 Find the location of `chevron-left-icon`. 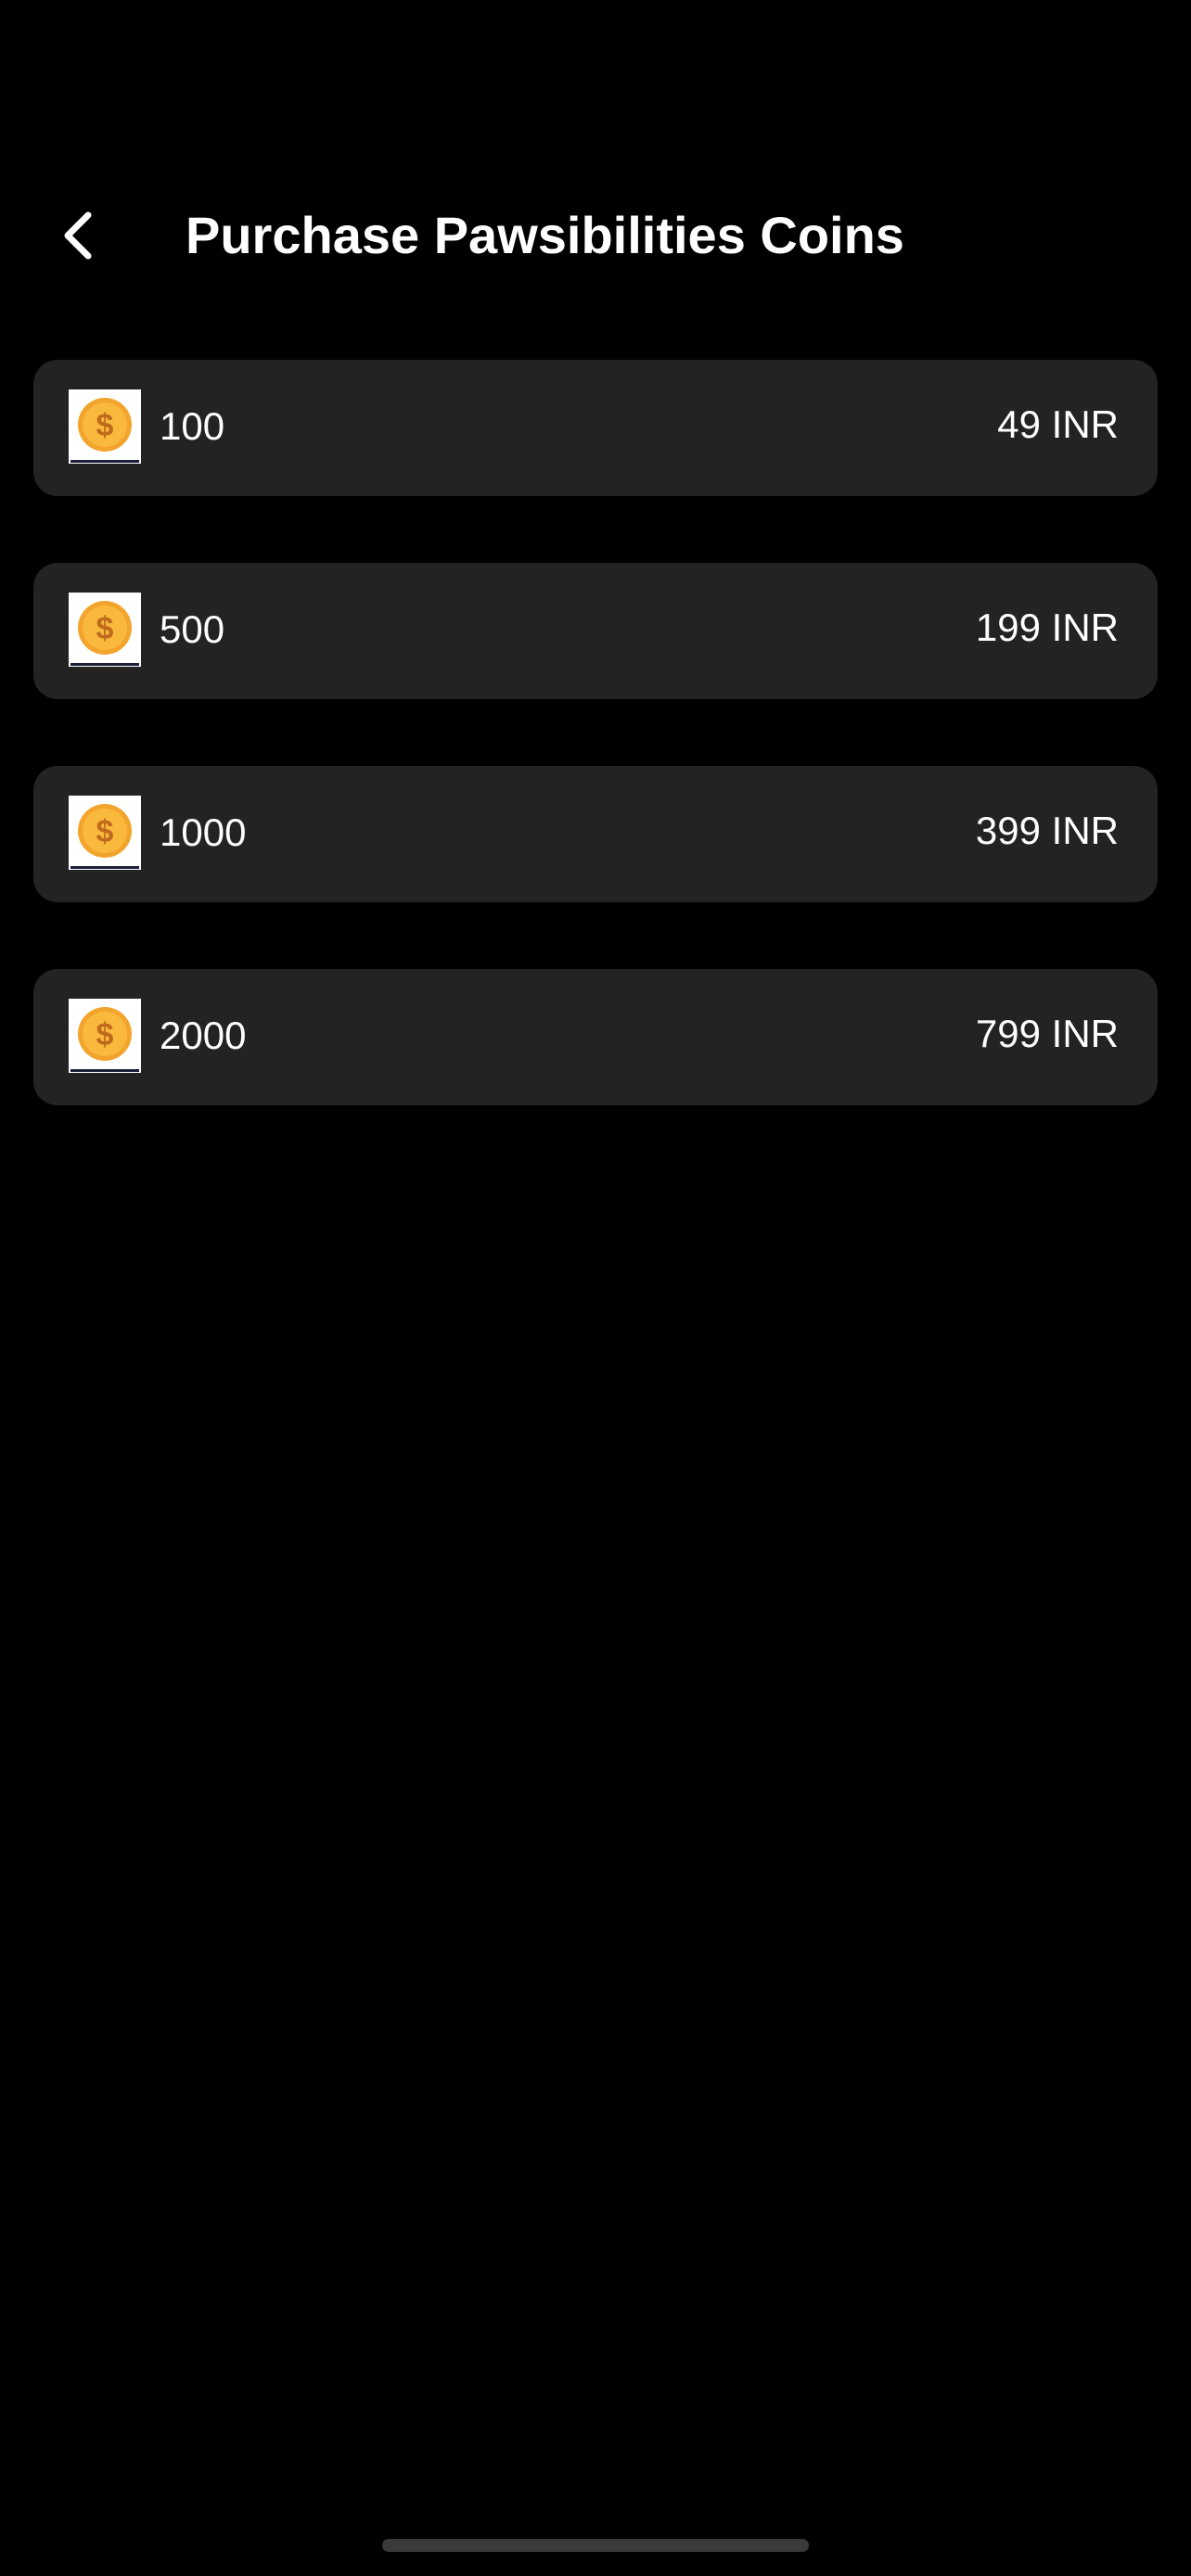

chevron-left-icon is located at coordinates (78, 235).